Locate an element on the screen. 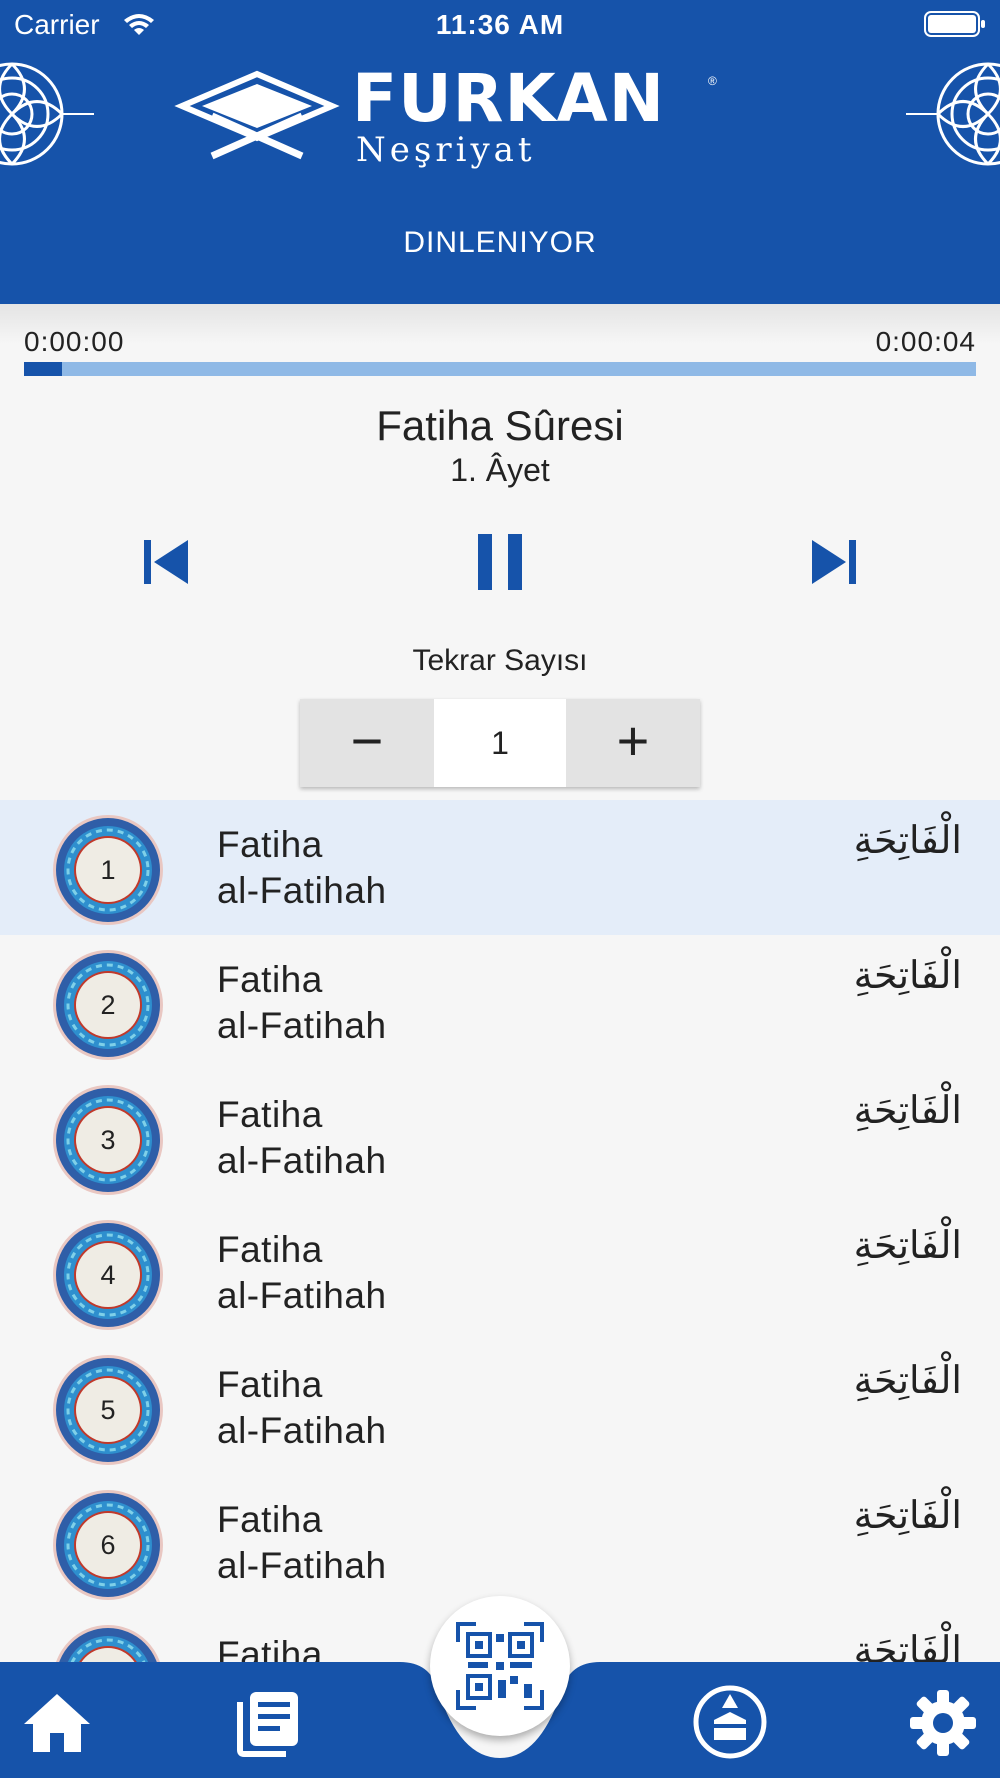 The image size is (1000, 1778). repeat-count-label: Tekrar Sayısı is located at coordinates (500, 660).